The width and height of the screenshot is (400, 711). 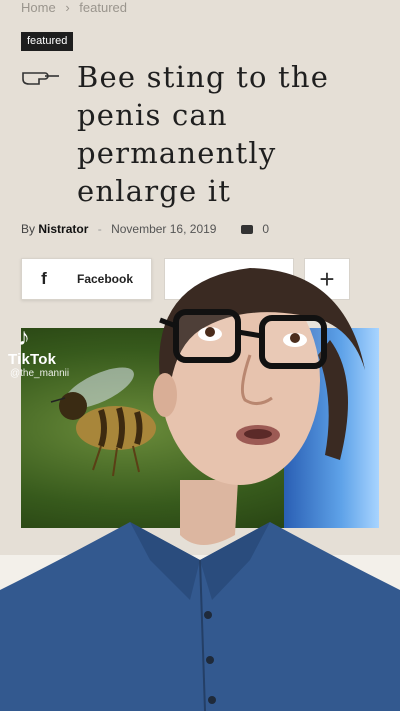 What do you see at coordinates (40, 78) in the screenshot?
I see `pointing-hand-icon` at bounding box center [40, 78].